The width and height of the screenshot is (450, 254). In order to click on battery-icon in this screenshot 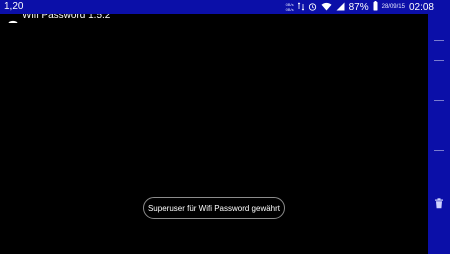, I will do `click(375, 7)`.